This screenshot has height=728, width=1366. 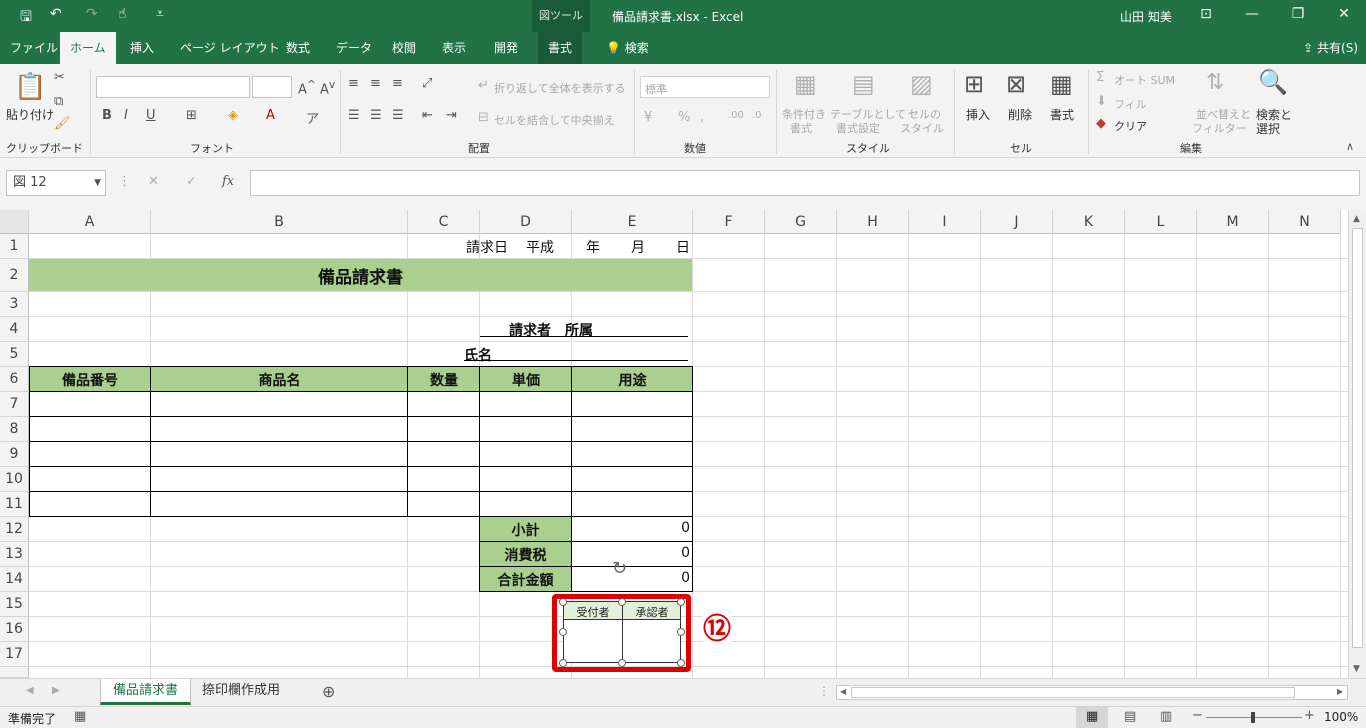 I want to click on row-header-17: 17, so click(x=14, y=654).